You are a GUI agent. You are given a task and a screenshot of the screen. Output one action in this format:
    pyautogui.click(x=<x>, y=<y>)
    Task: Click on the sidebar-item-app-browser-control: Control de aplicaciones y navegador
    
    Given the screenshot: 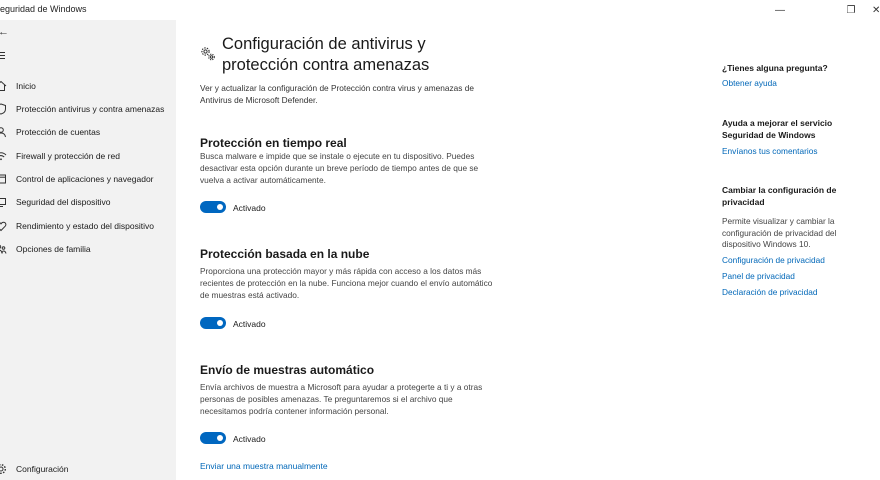 What is the action you would take?
    pyautogui.click(x=88, y=179)
    